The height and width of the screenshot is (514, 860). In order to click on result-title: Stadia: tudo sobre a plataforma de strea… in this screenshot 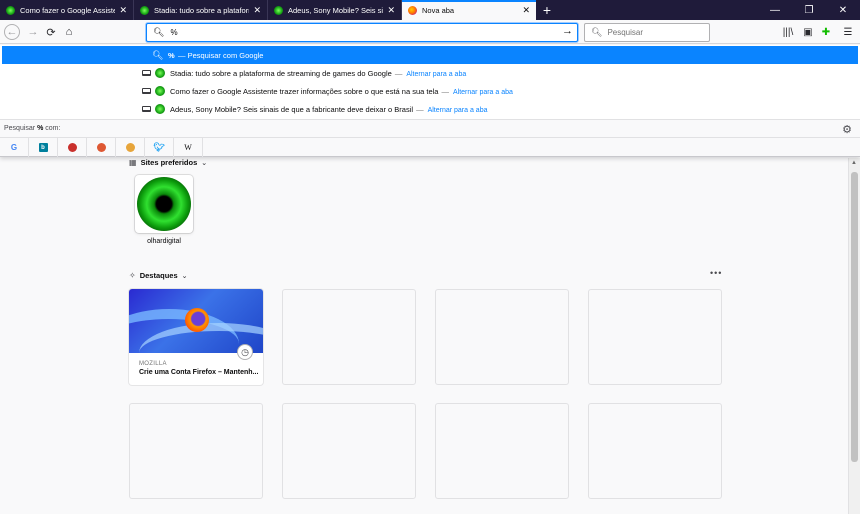, I will do `click(281, 73)`.